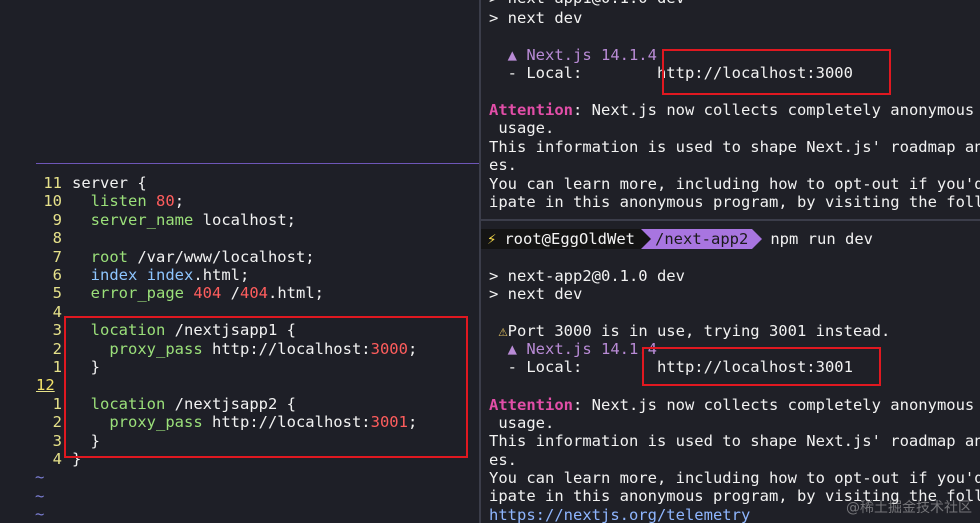  What do you see at coordinates (702, 239) in the screenshot?
I see `prompt-dir: /next-app2` at bounding box center [702, 239].